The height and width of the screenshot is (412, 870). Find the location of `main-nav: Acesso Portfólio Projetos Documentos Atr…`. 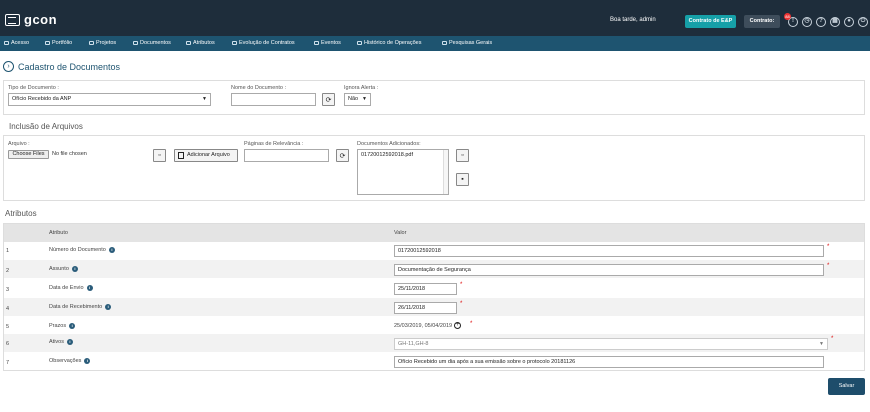

main-nav: Acesso Portfólio Projetos Documentos Atr… is located at coordinates (435, 43).